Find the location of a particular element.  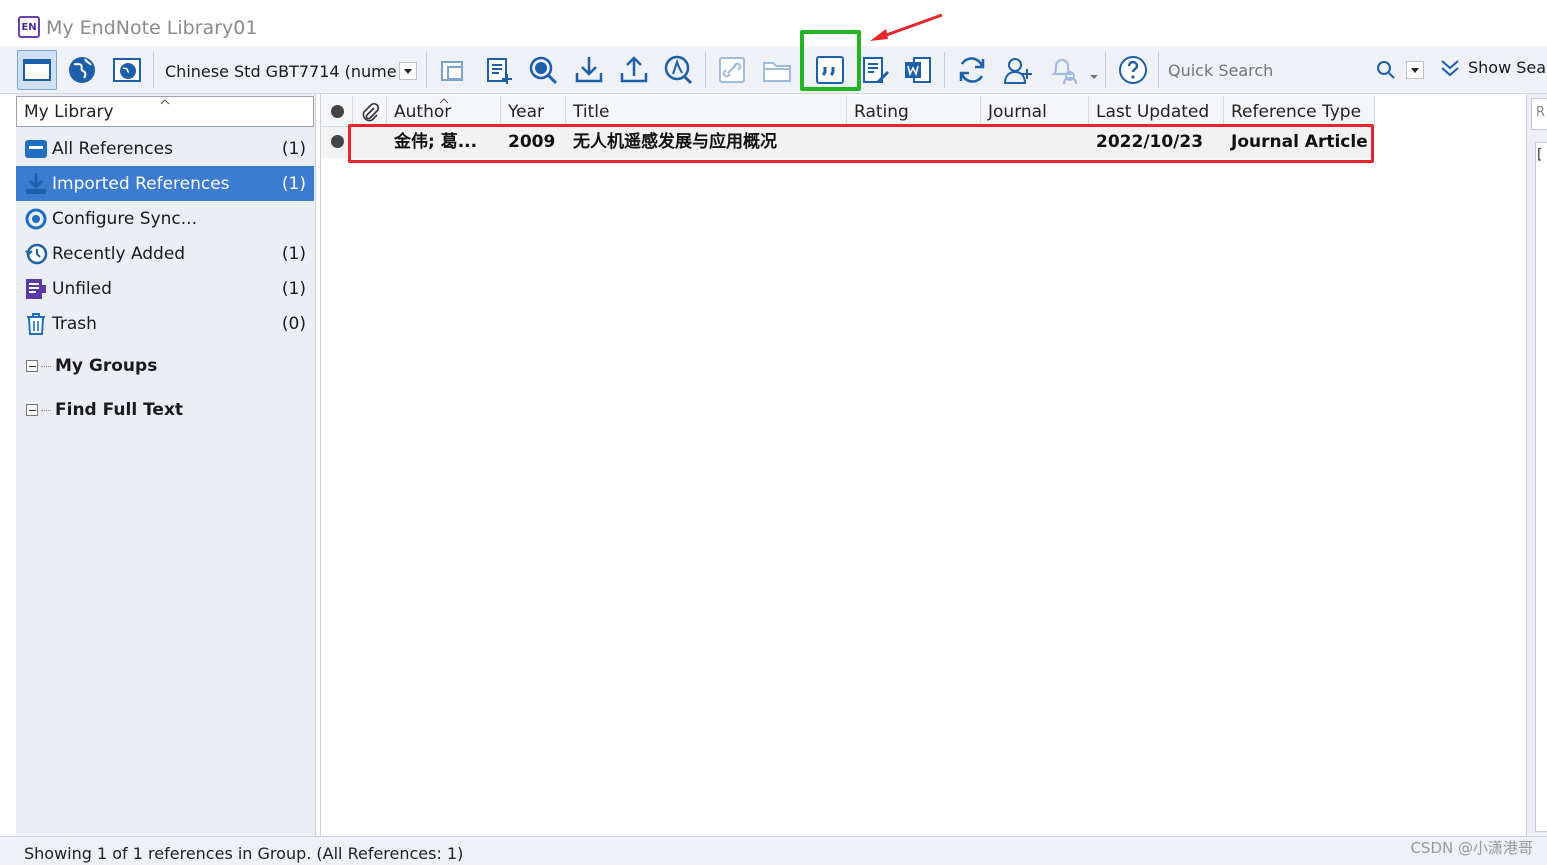

sidebar-item-unfiled: Unfiled (1) is located at coordinates (165, 288).